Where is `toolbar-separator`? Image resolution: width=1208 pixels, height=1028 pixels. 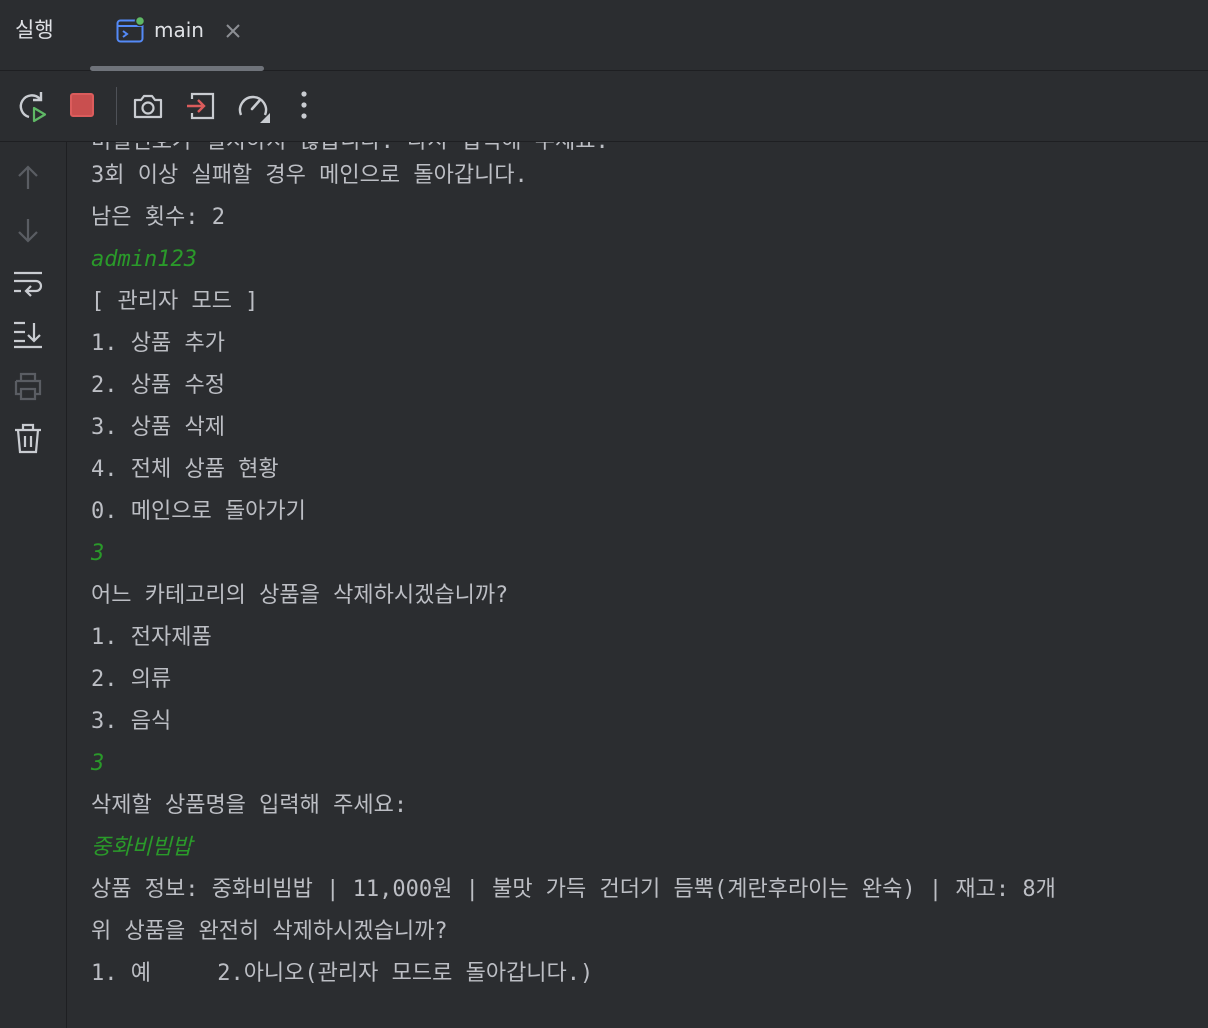 toolbar-separator is located at coordinates (116, 106).